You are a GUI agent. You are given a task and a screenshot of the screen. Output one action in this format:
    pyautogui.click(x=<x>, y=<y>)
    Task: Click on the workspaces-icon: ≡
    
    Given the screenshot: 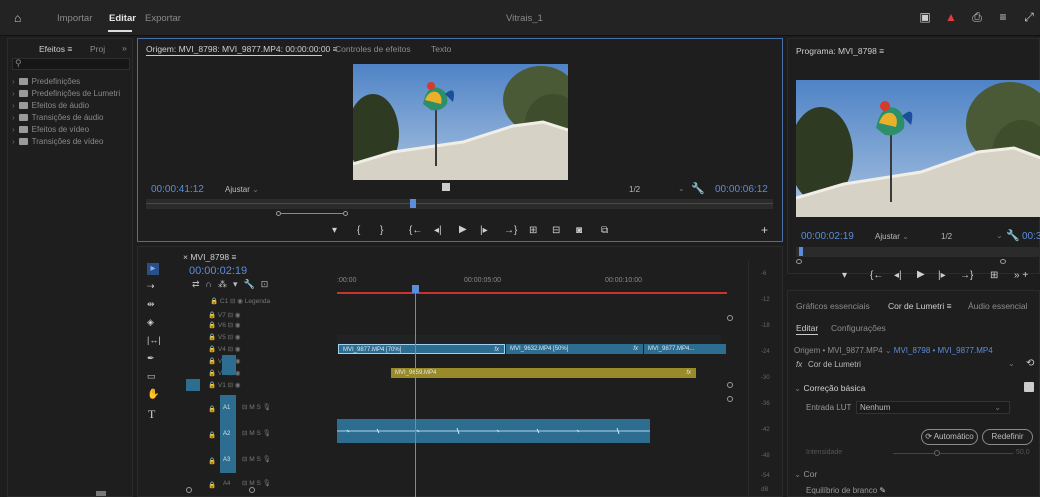 What is the action you would take?
    pyautogui.click(x=1003, y=17)
    